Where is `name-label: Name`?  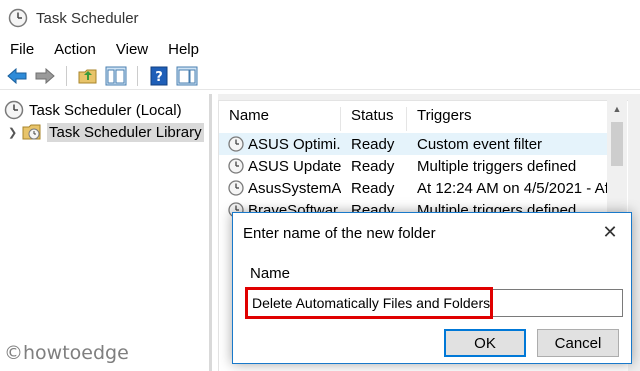
name-label: Name is located at coordinates (270, 273).